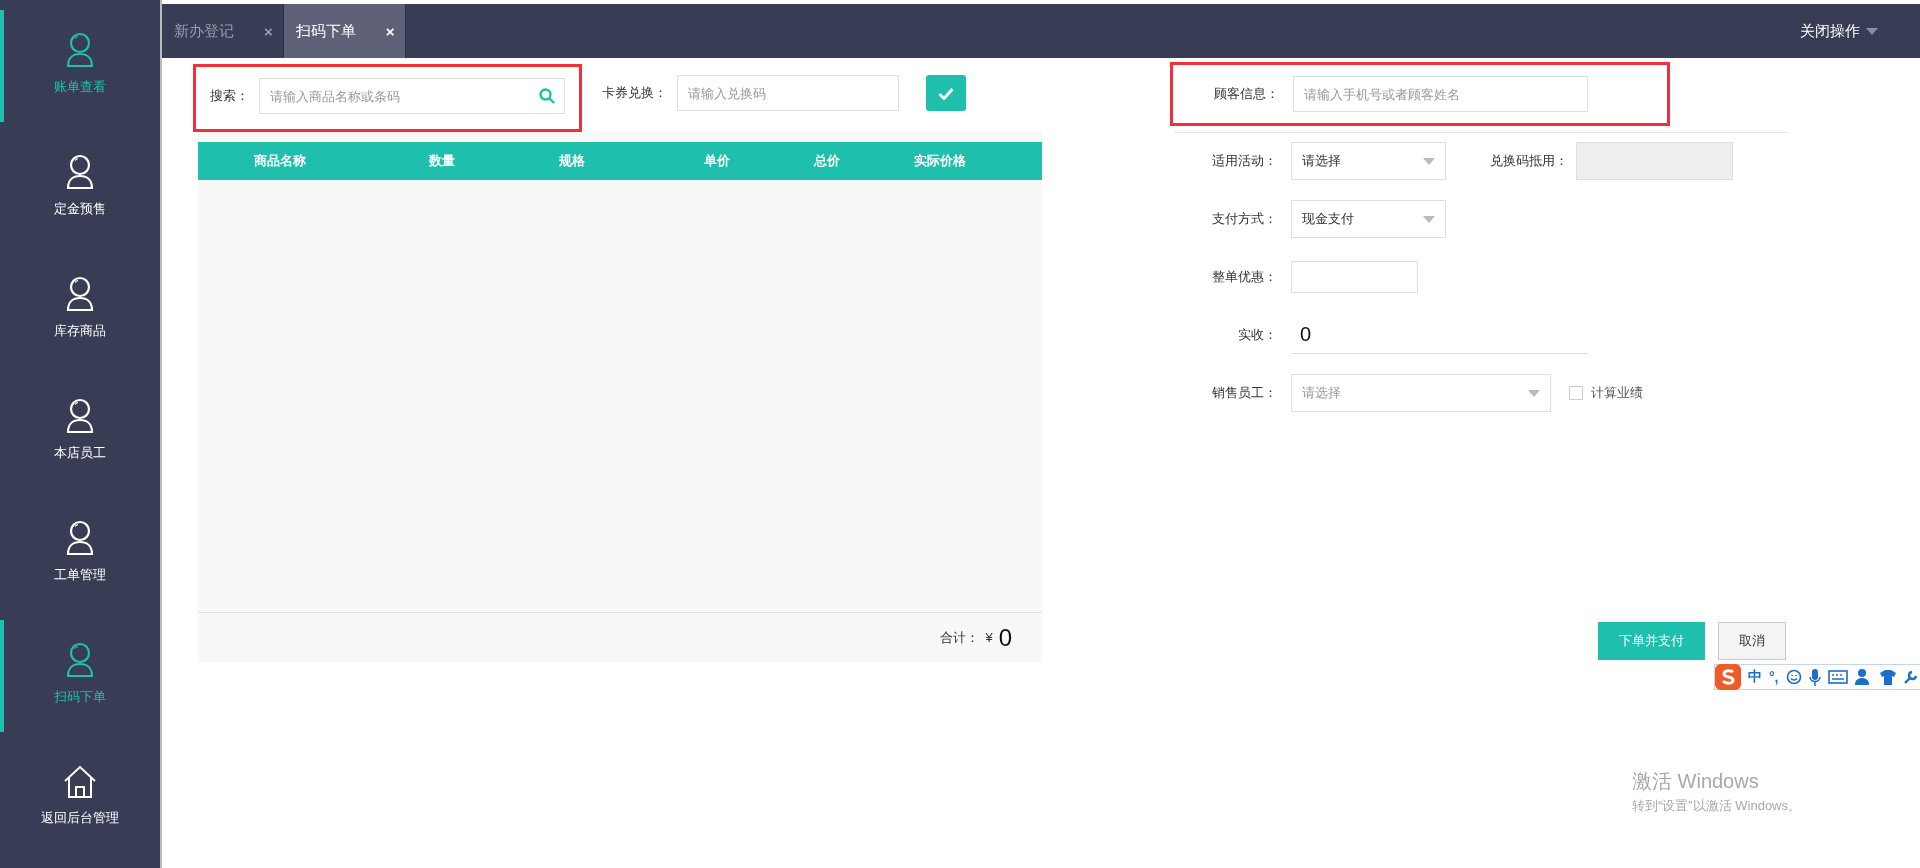  Describe the element at coordinates (1005, 637) in the screenshot. I see `total-amount: 0` at that location.